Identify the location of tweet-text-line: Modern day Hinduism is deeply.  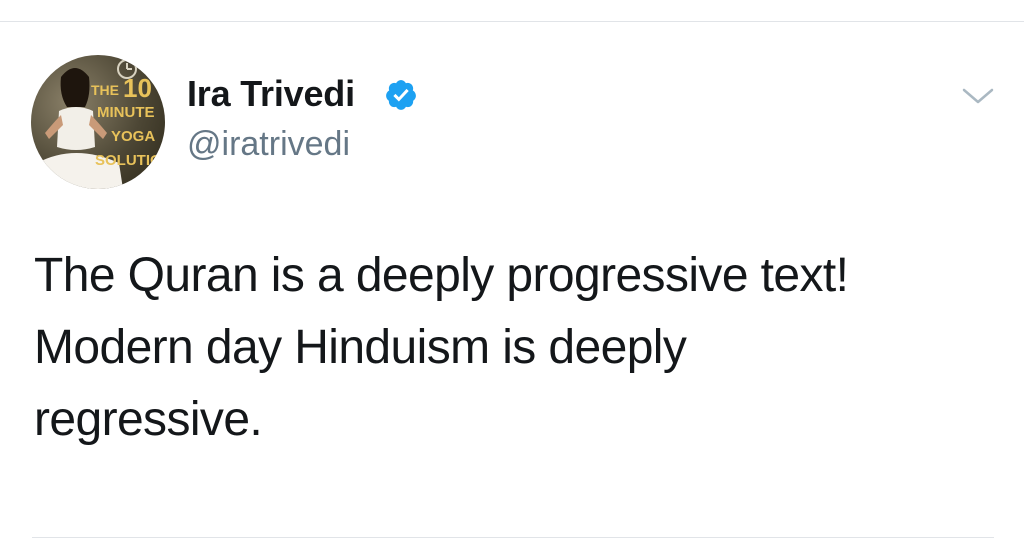
(360, 347).